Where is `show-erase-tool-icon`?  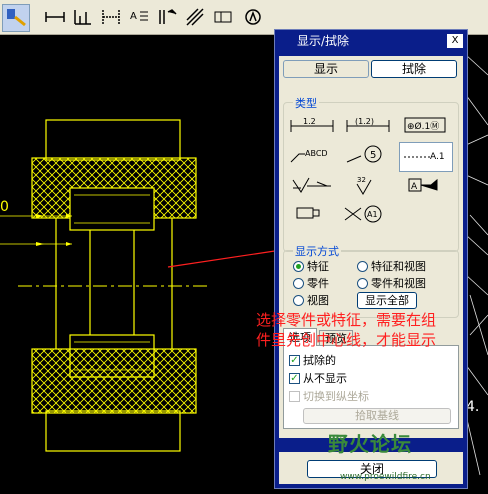
show-erase-tool-icon is located at coordinates (16, 18).